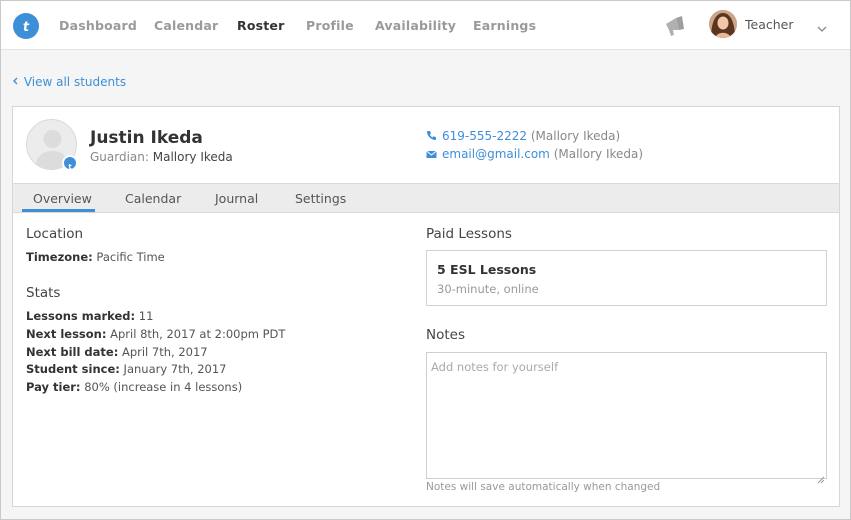 The height and width of the screenshot is (520, 851). Describe the element at coordinates (146, 138) in the screenshot. I see `student-name: Justin Ikeda` at that location.